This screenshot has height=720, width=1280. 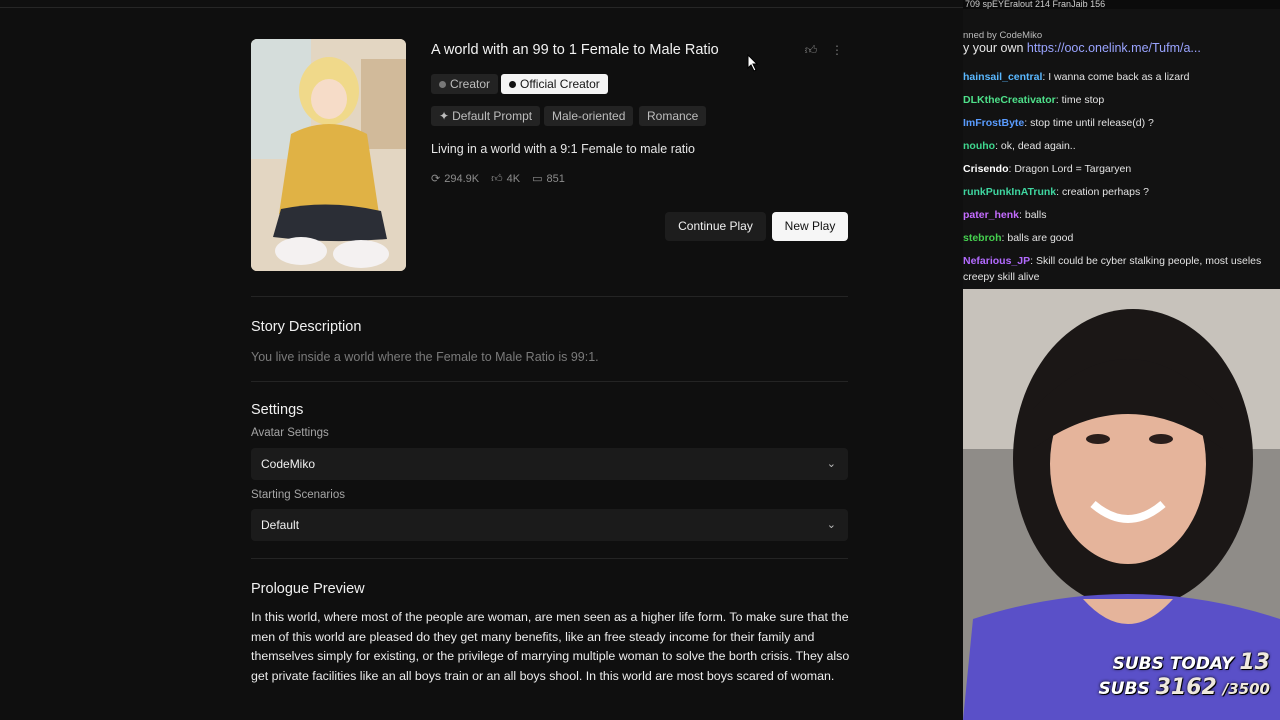 I want to click on likes-count: 4K, so click(x=513, y=179).